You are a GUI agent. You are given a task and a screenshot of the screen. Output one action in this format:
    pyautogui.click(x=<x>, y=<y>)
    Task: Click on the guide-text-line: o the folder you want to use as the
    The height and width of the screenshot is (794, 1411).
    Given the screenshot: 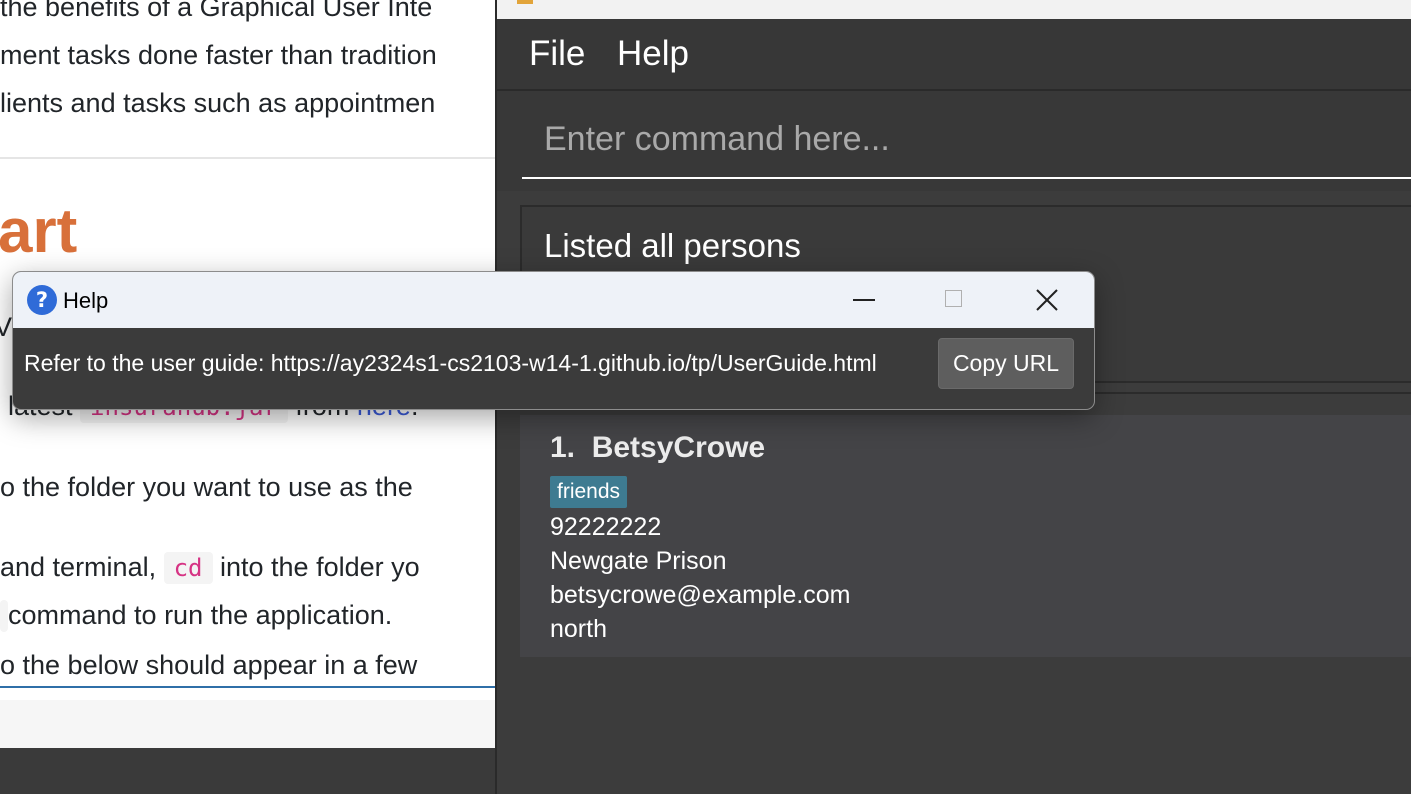 What is the action you would take?
    pyautogui.click(x=206, y=487)
    